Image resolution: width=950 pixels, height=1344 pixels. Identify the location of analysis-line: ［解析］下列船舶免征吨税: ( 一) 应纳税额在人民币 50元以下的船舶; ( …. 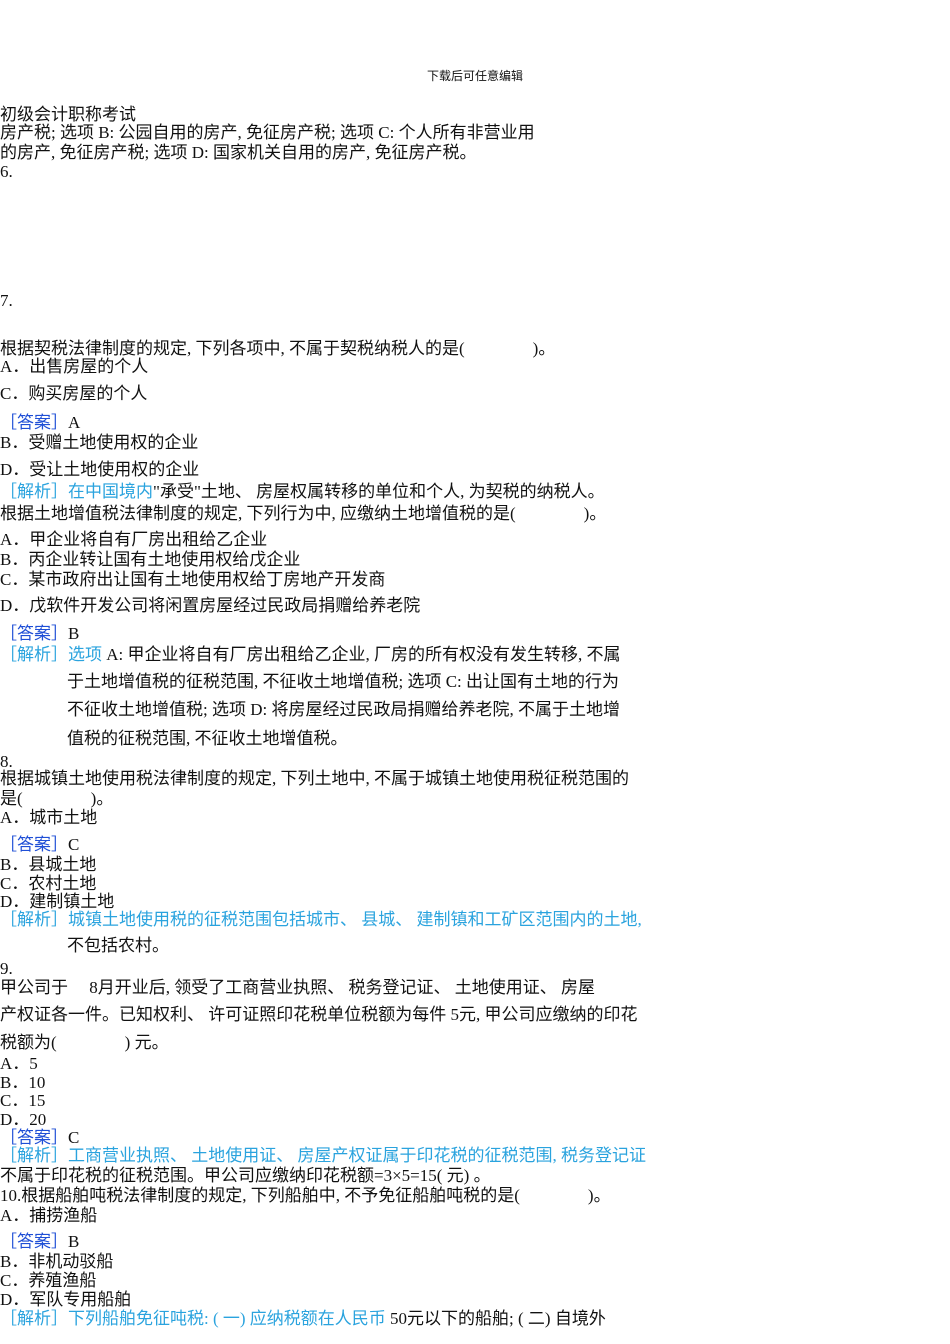
(303, 1319).